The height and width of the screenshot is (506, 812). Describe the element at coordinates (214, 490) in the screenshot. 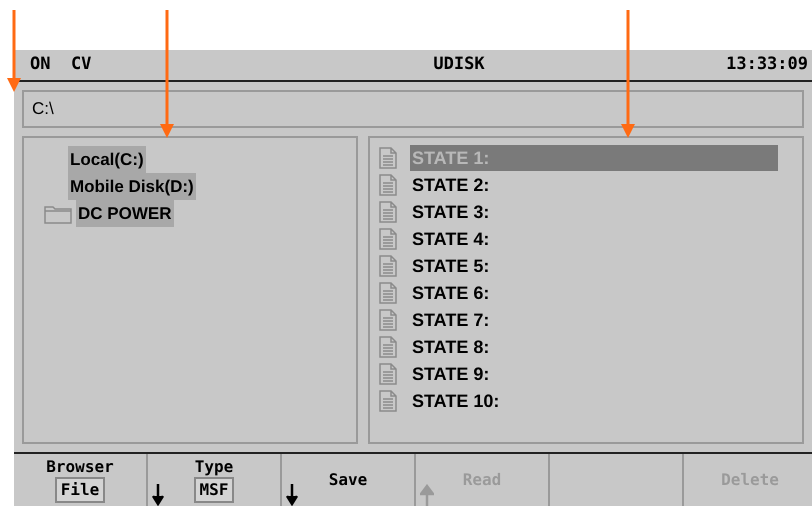

I see `softkey-value: MSF` at that location.